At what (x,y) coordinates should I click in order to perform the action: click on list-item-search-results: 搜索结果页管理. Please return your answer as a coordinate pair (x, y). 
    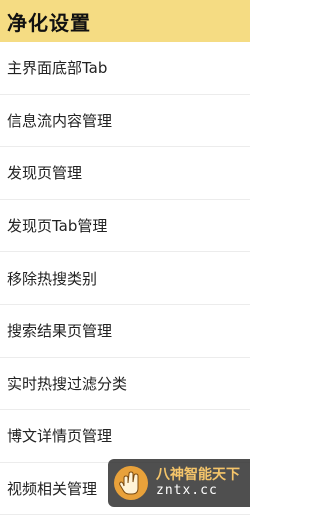
    Looking at the image, I should click on (125, 331).